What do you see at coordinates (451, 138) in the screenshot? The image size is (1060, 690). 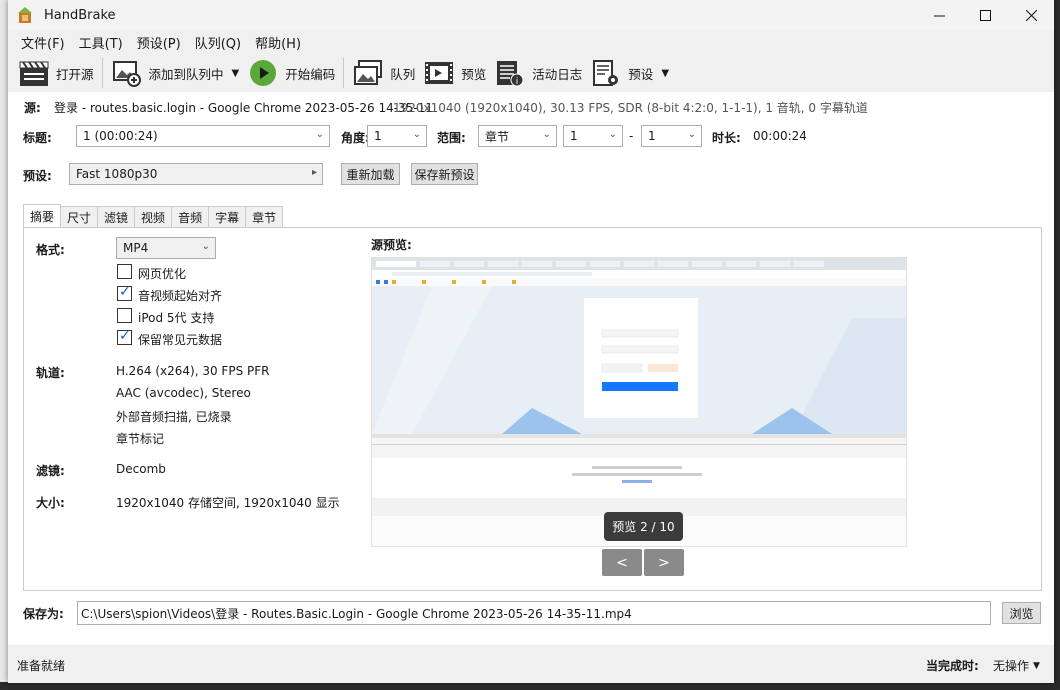 I see `range-label: 范围:` at bounding box center [451, 138].